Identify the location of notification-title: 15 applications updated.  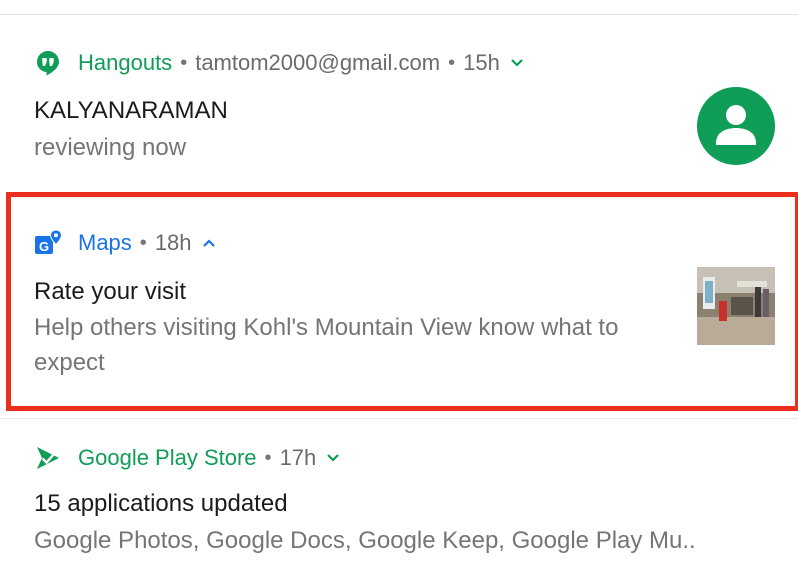
(161, 503).